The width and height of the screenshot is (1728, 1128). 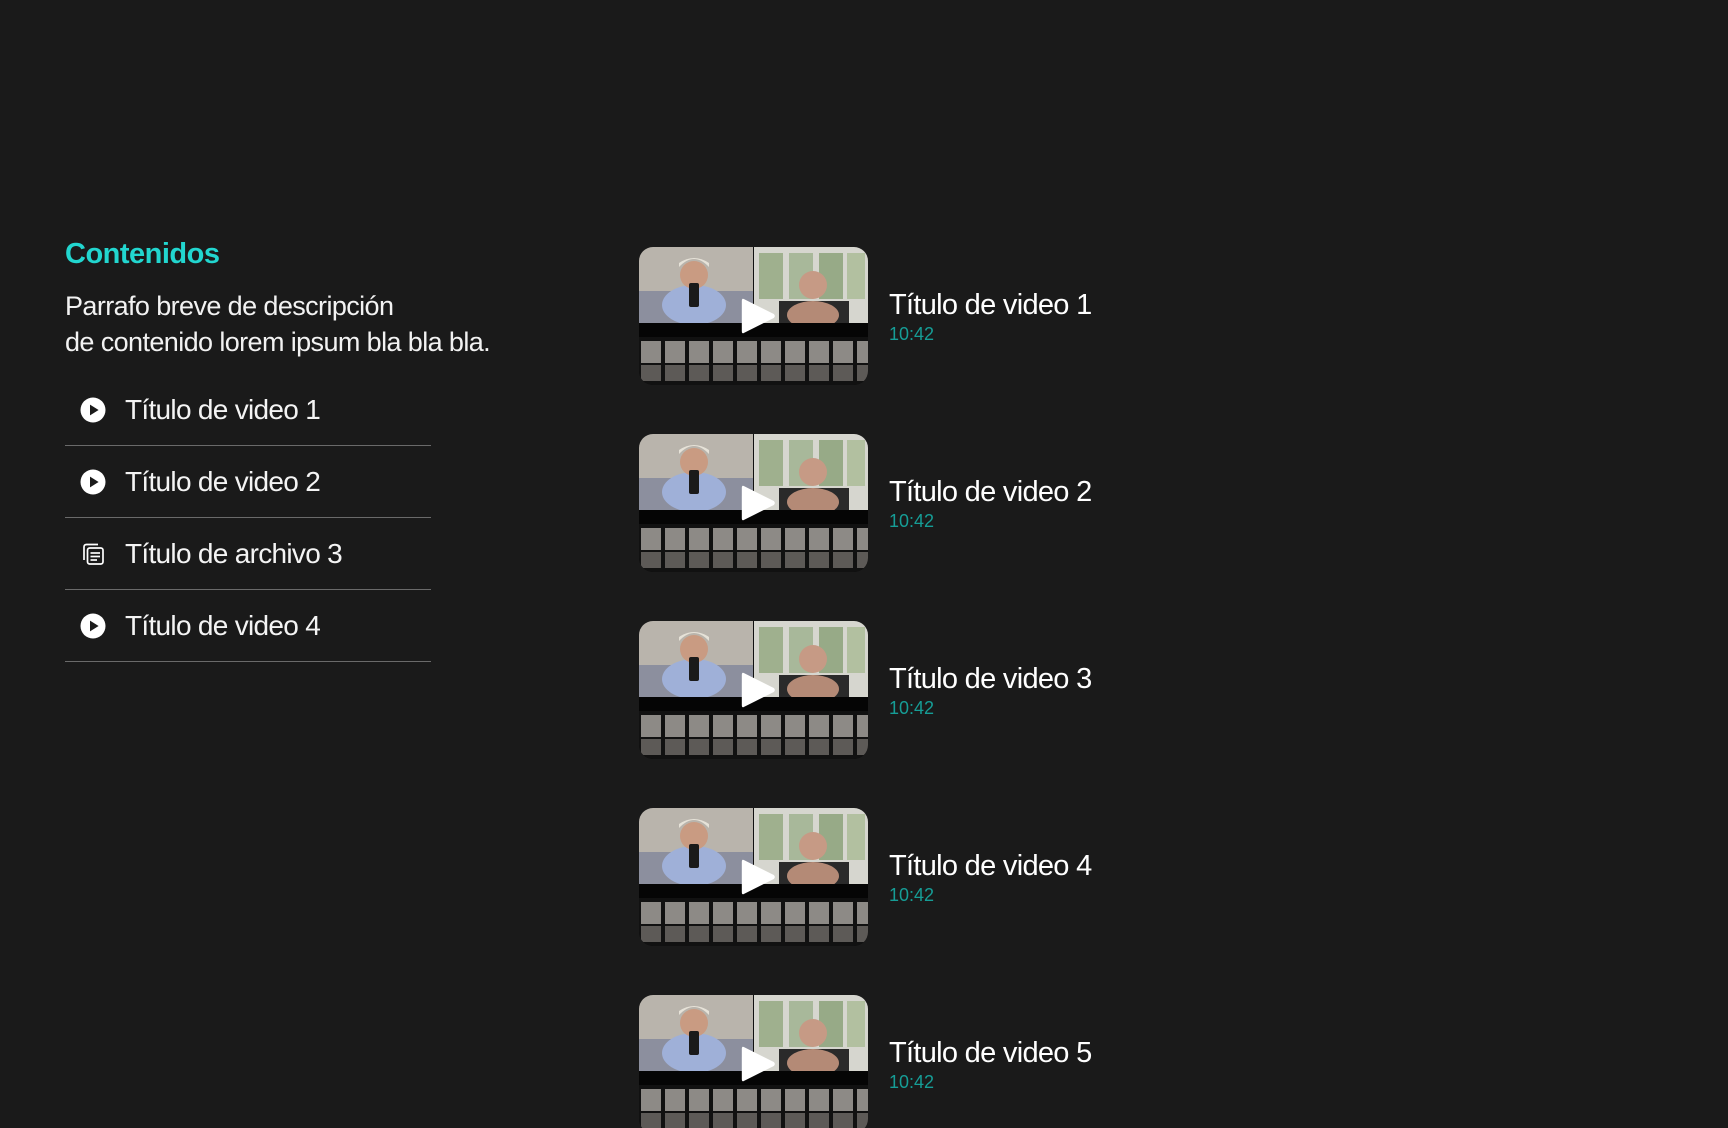 What do you see at coordinates (990, 492) in the screenshot?
I see `video-title: Título de video 2` at bounding box center [990, 492].